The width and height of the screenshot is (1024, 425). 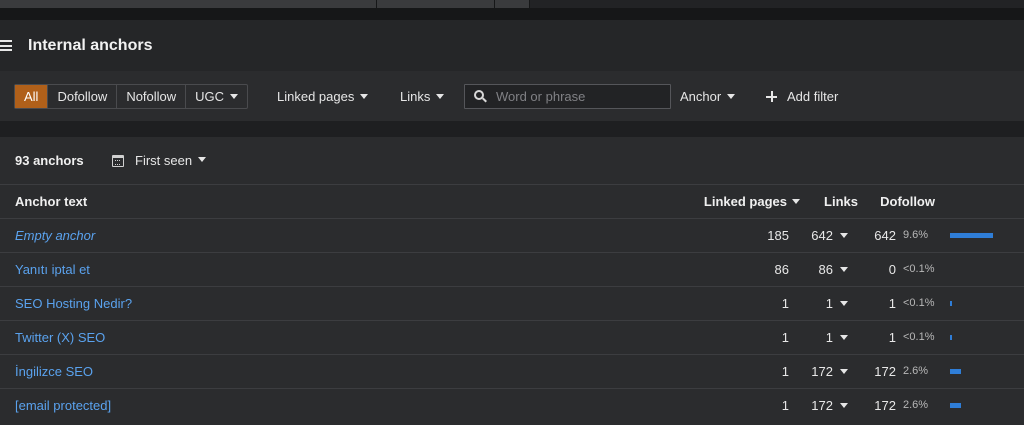 I want to click on linked-pages-value: 185, so click(x=778, y=235).